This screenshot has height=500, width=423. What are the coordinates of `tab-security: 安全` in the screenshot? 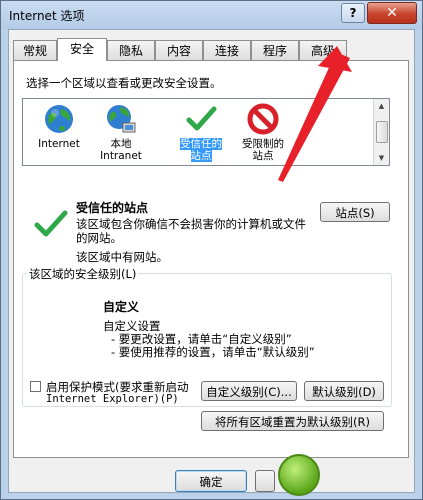 It's located at (82, 49).